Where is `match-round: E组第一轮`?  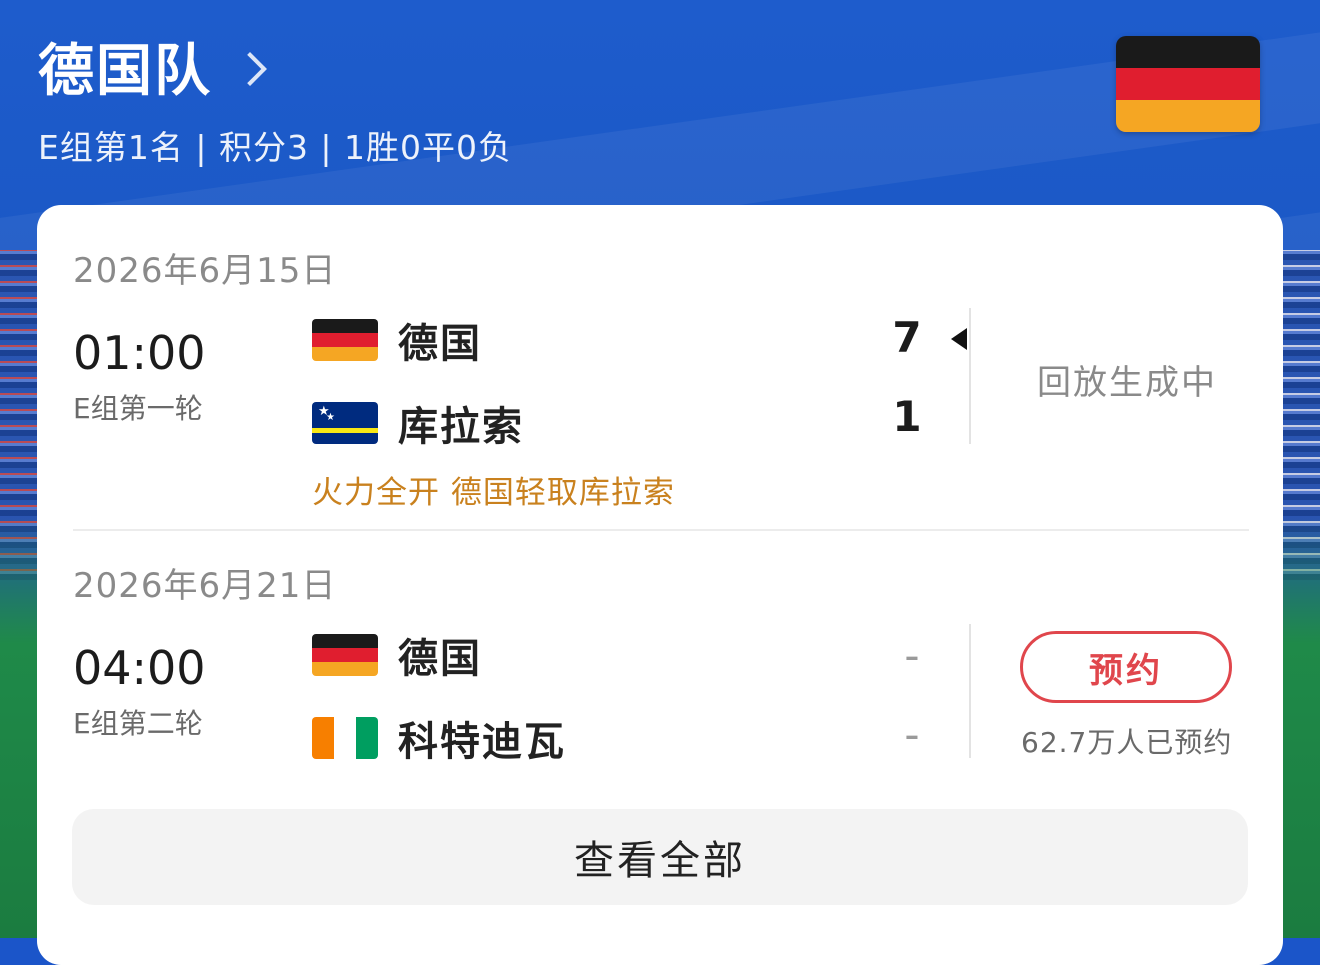 match-round: E组第一轮 is located at coordinates (138, 408).